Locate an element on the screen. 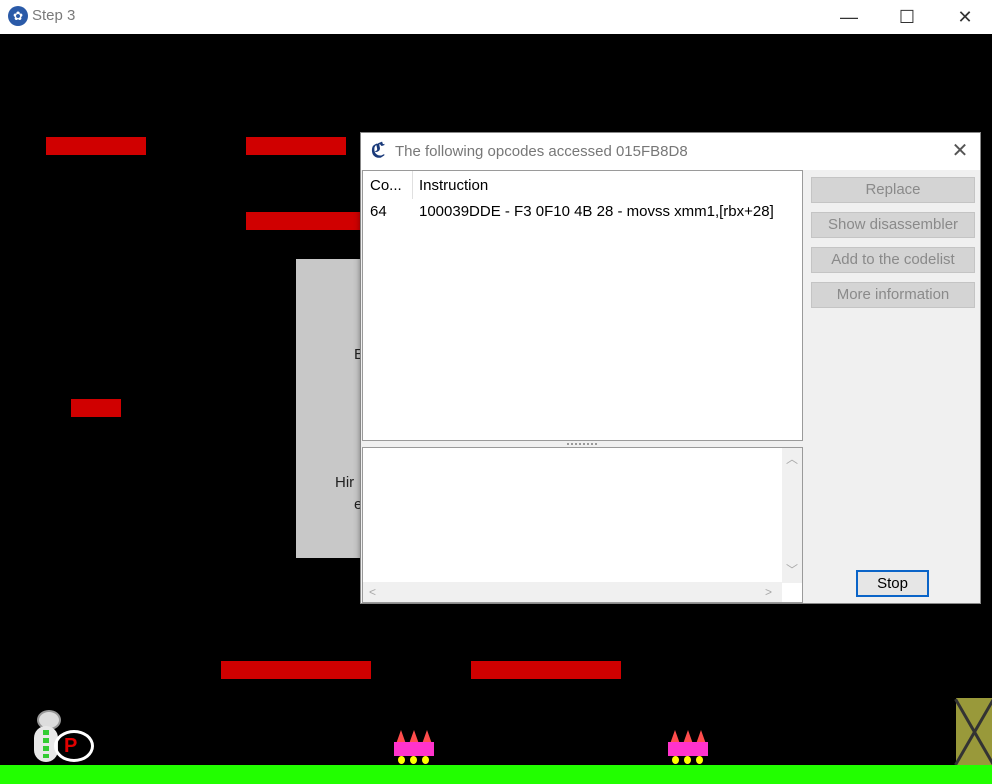 This screenshot has width=992, height=784. chevron-left-icon: < is located at coordinates (372, 592).